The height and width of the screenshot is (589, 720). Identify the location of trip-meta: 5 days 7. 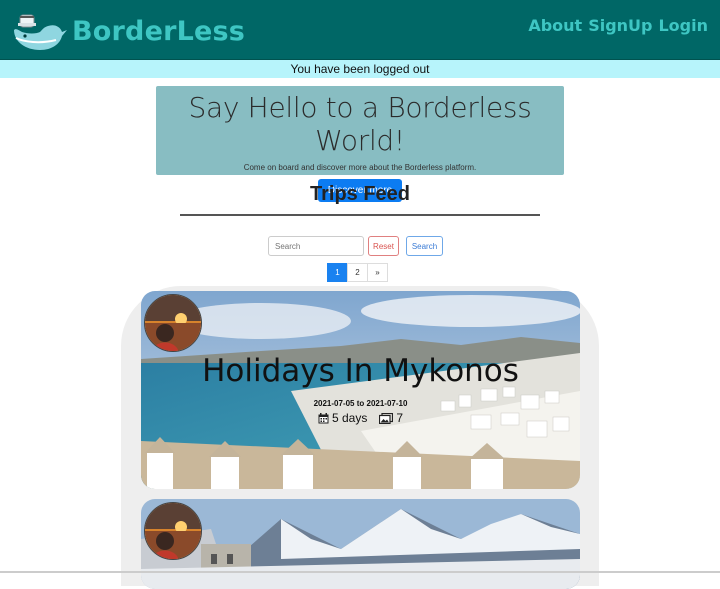
(360, 418).